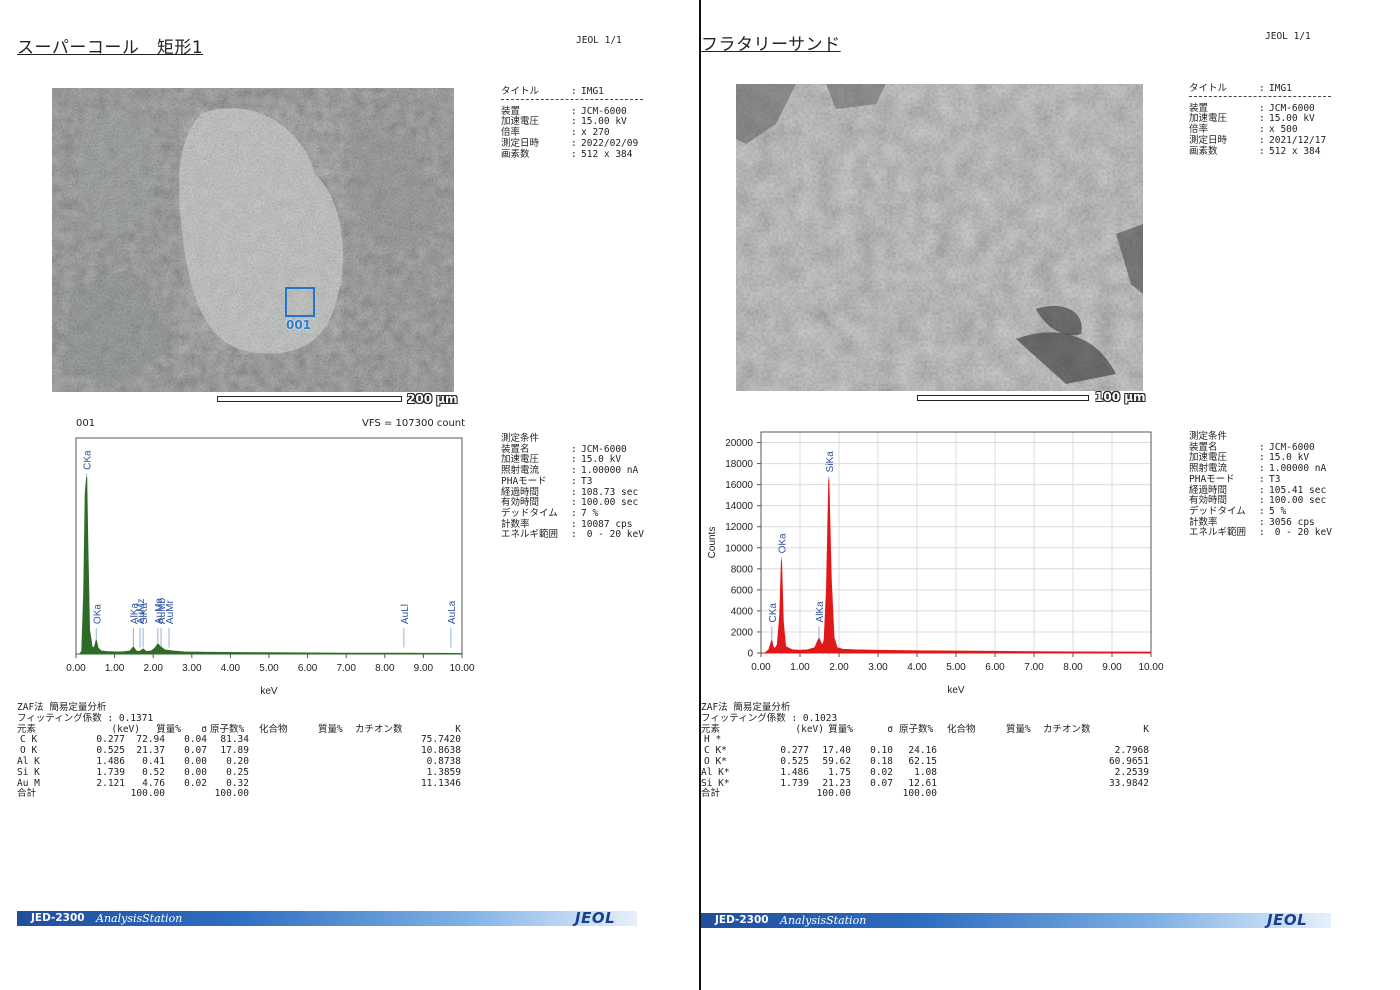 The image size is (1400, 990). What do you see at coordinates (1292, 522) in the screenshot?
I see `cond-value: 3056 cps` at bounding box center [1292, 522].